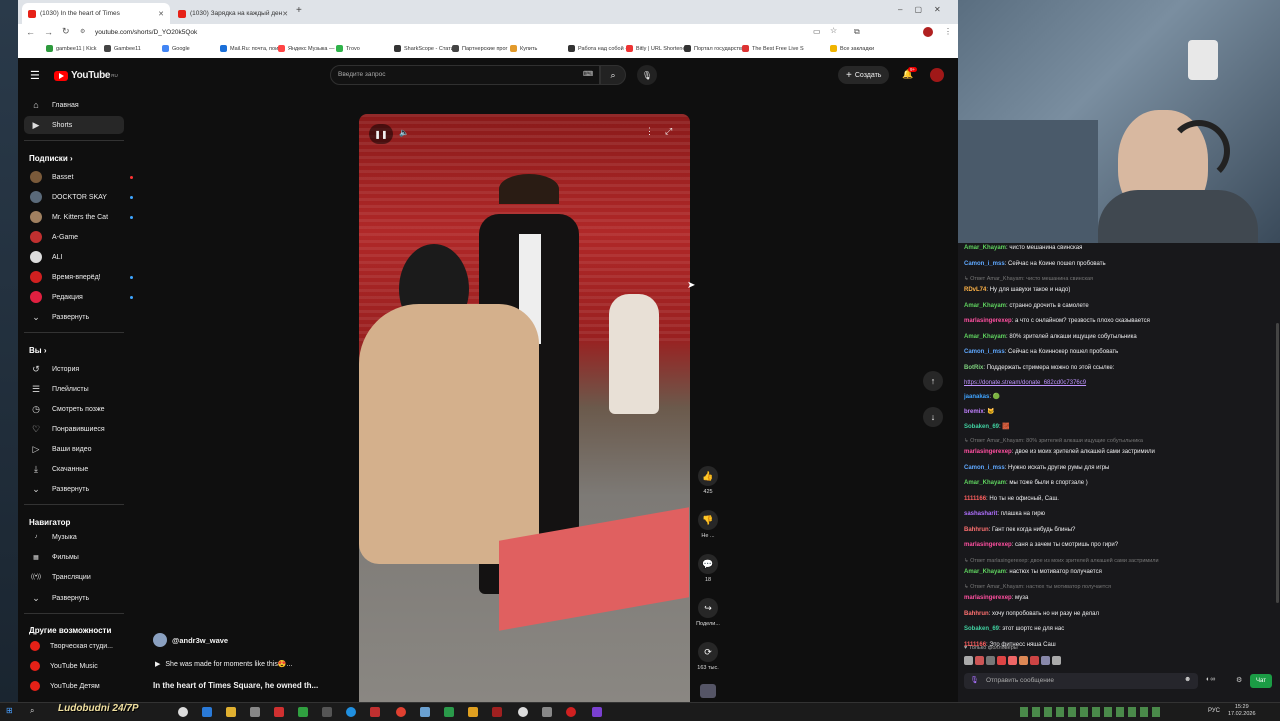 This screenshot has height=721, width=1280. What do you see at coordinates (1090, 712) in the screenshot?
I see `system-tray` at bounding box center [1090, 712].